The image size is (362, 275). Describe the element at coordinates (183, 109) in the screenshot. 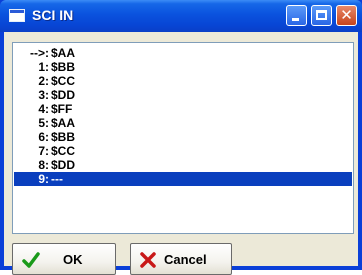

I see `list-item: 4: $FF` at that location.